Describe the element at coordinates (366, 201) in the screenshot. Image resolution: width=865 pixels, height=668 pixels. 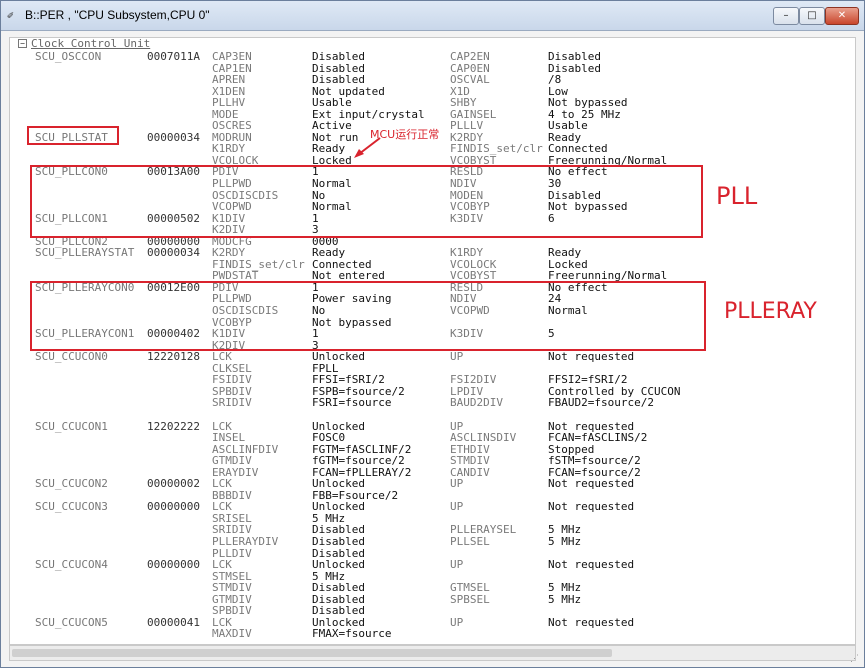
I see `pll-highlight-box` at that location.